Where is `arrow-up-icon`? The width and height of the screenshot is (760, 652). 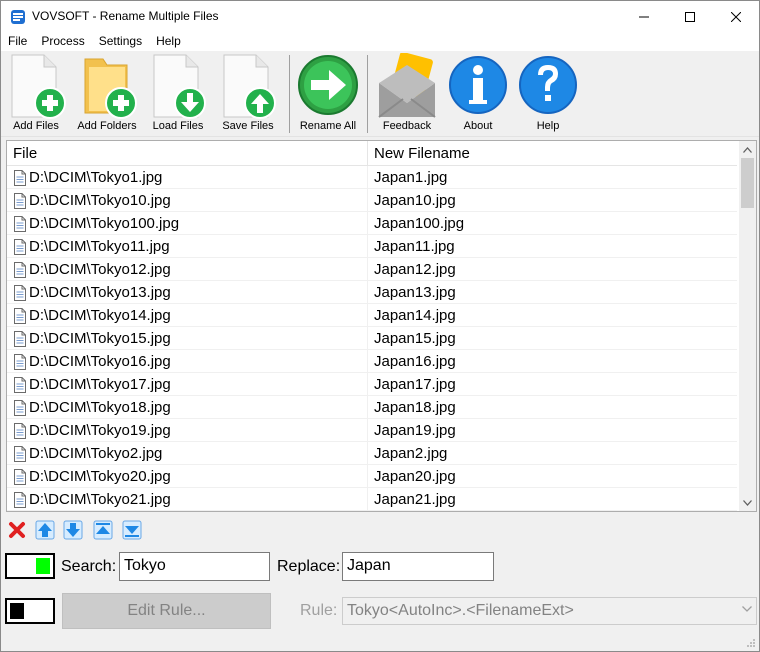
arrow-up-icon is located at coordinates (45, 530).